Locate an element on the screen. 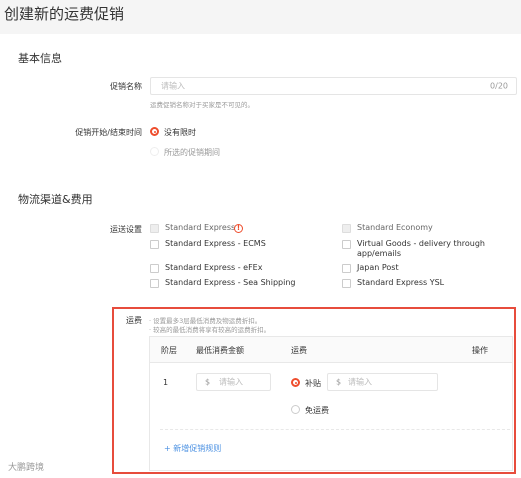 The image size is (521, 478). radio-subsidy-label: 补贴 is located at coordinates (313, 383).